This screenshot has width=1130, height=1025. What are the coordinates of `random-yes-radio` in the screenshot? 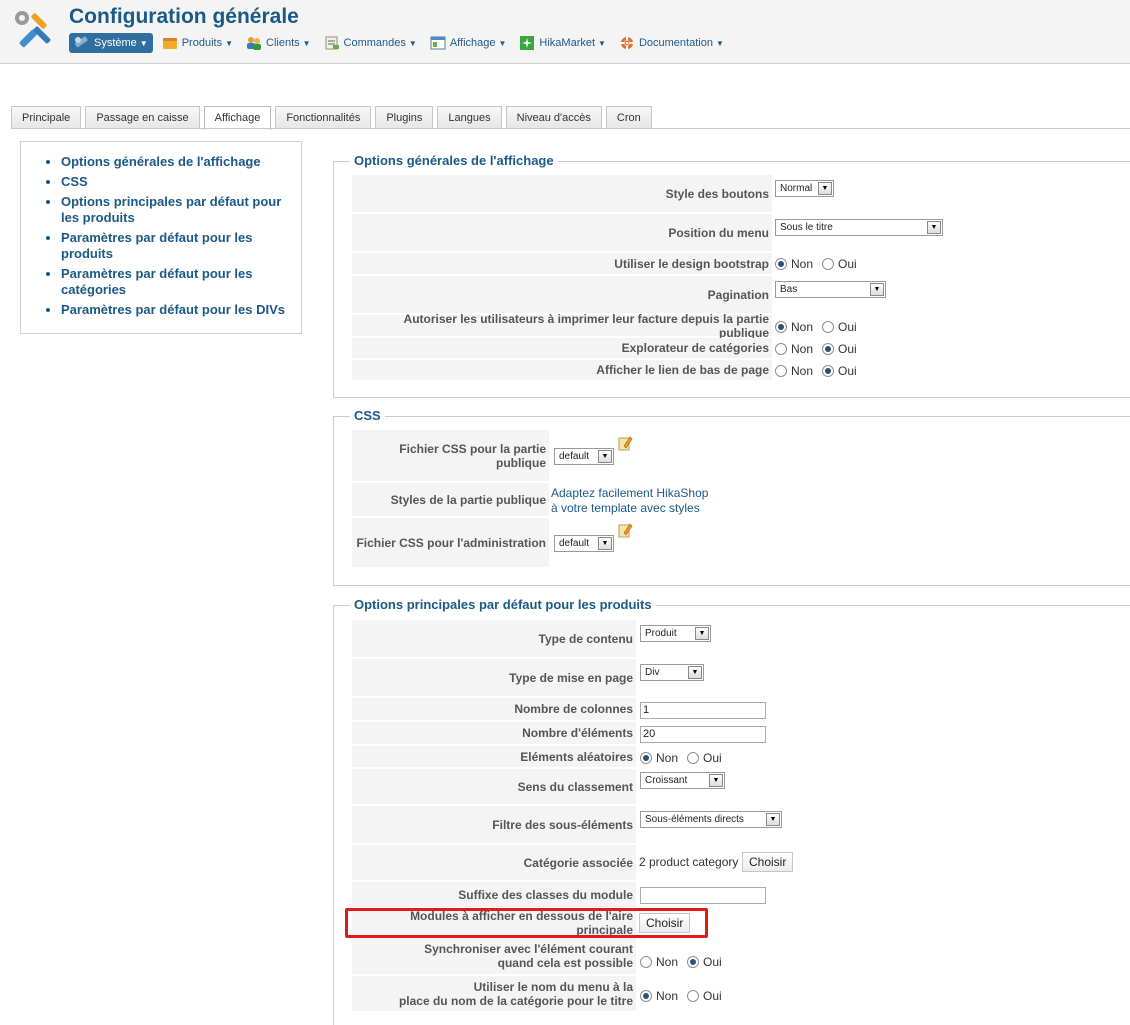 It's located at (693, 758).